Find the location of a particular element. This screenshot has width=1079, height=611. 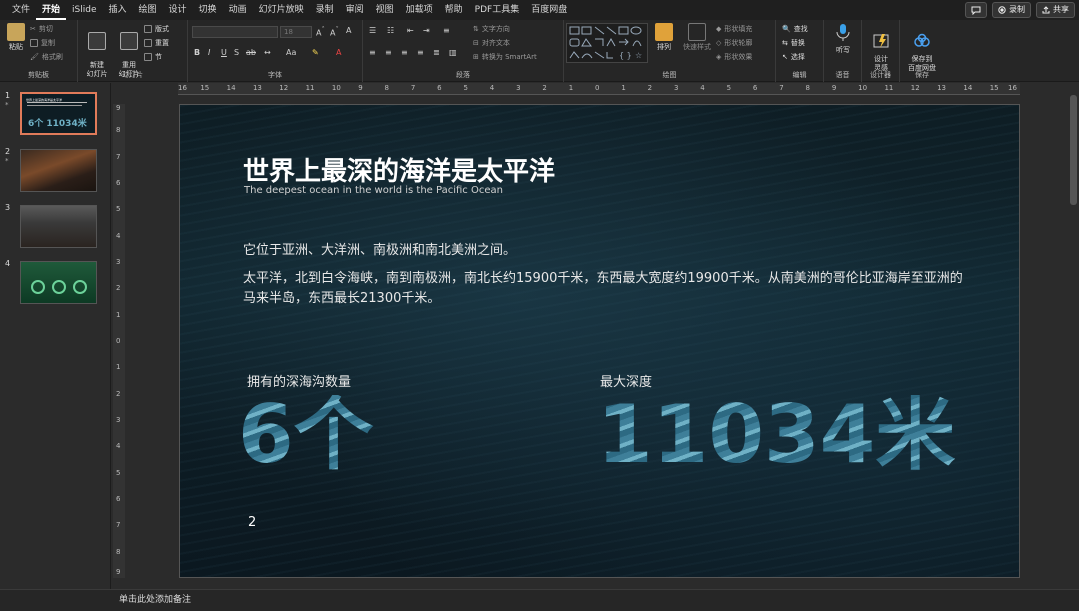

numbering-button: ☷ is located at coordinates (390, 30).